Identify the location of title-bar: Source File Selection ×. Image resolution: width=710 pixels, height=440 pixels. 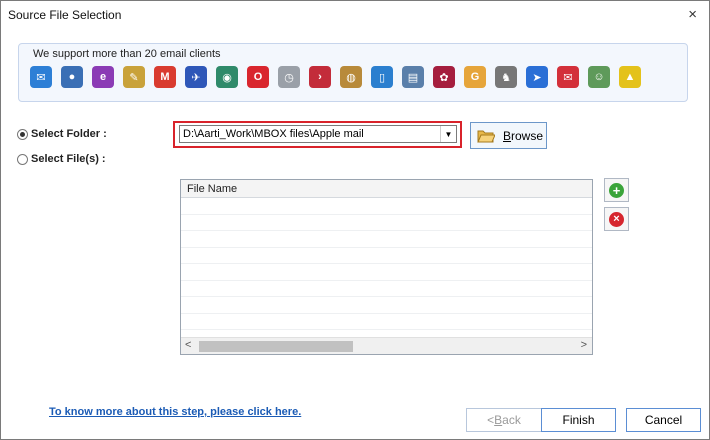
(355, 15).